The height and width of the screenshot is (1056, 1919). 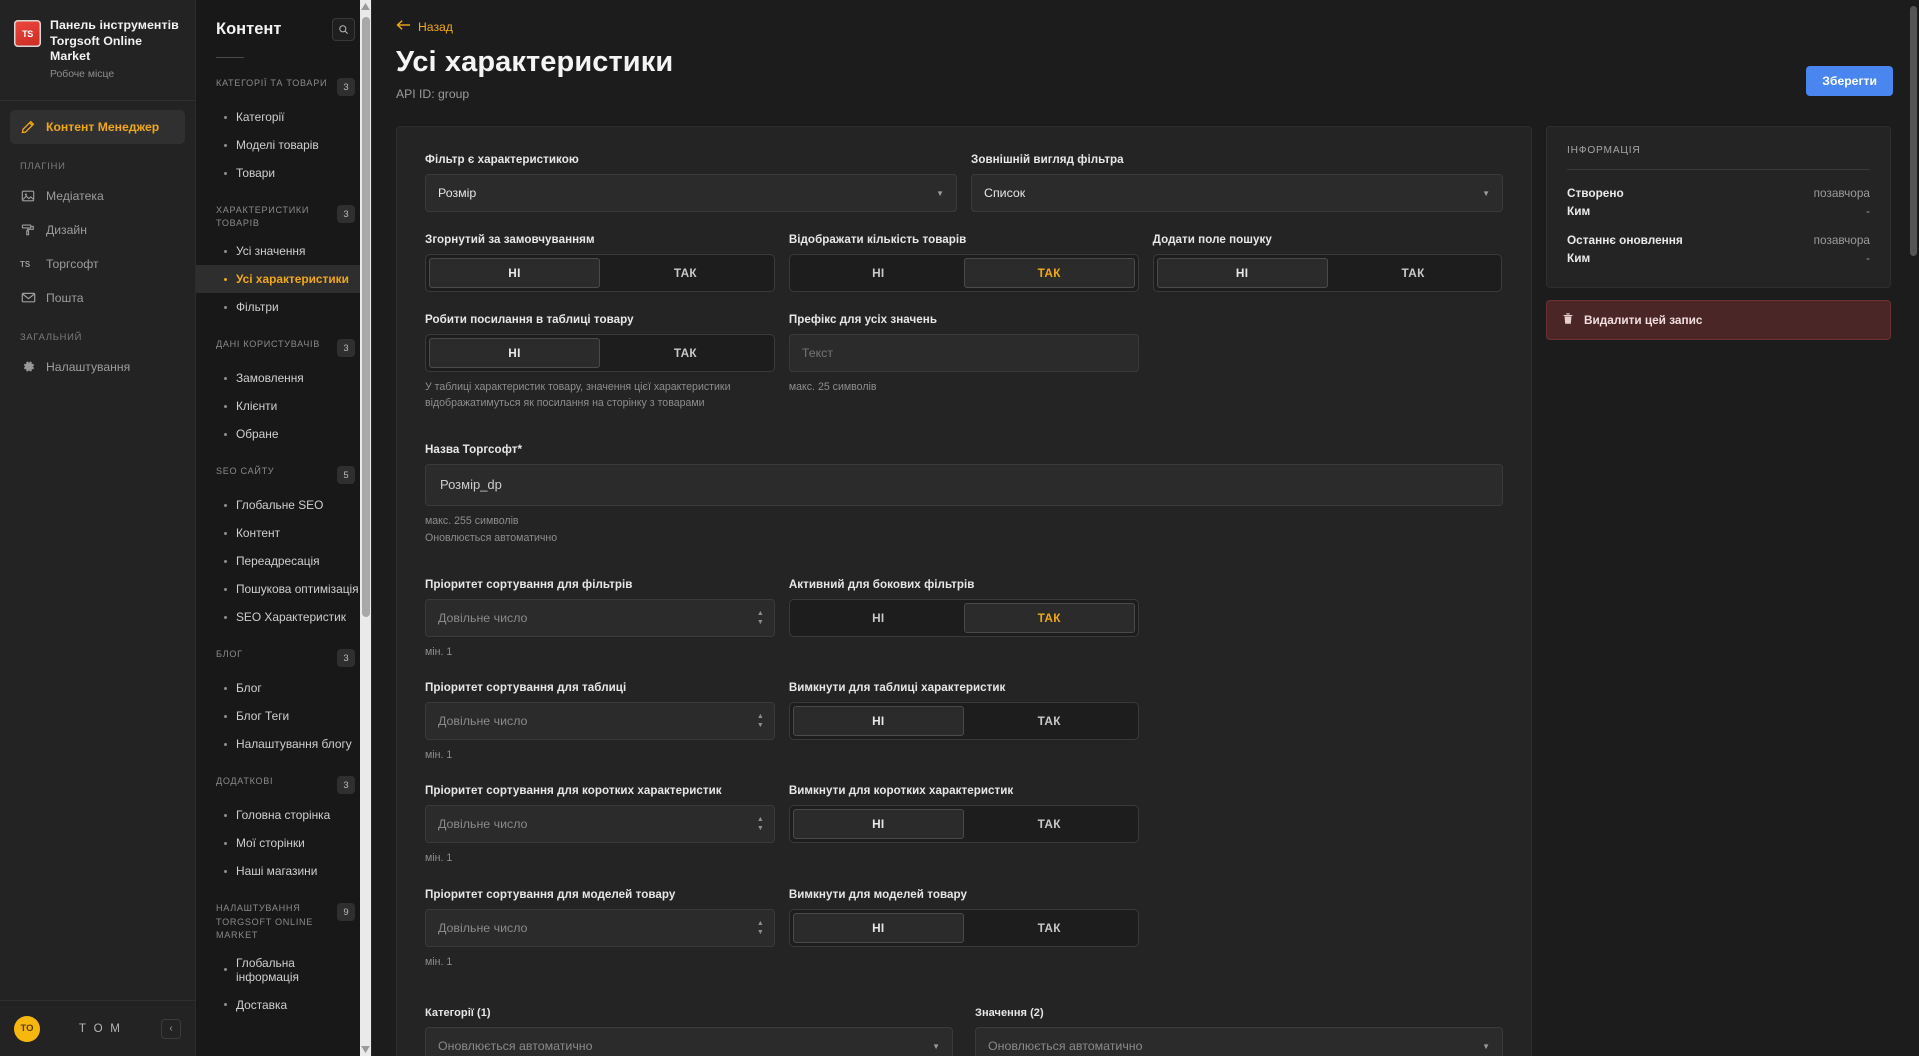 What do you see at coordinates (283, 970) in the screenshot?
I see `sidebar-item-globalna-informaciya: Глобальна інформація` at bounding box center [283, 970].